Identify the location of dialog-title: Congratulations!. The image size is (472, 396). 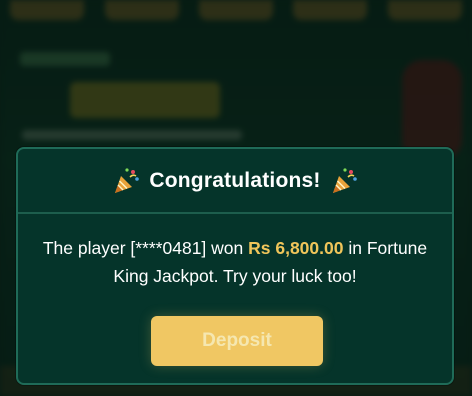
(235, 180).